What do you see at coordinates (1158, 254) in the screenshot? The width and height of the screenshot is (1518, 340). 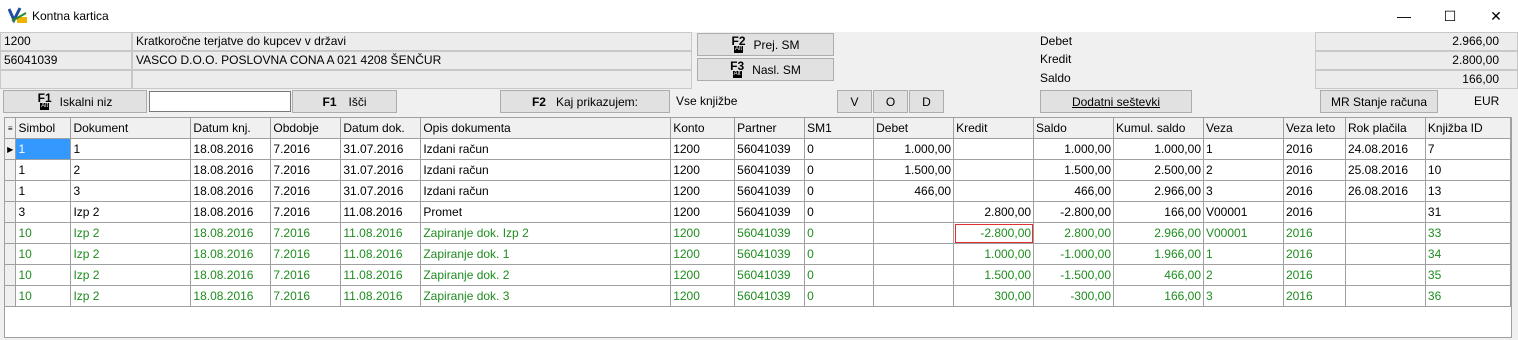 I see `table-cell: 1.966,00` at bounding box center [1158, 254].